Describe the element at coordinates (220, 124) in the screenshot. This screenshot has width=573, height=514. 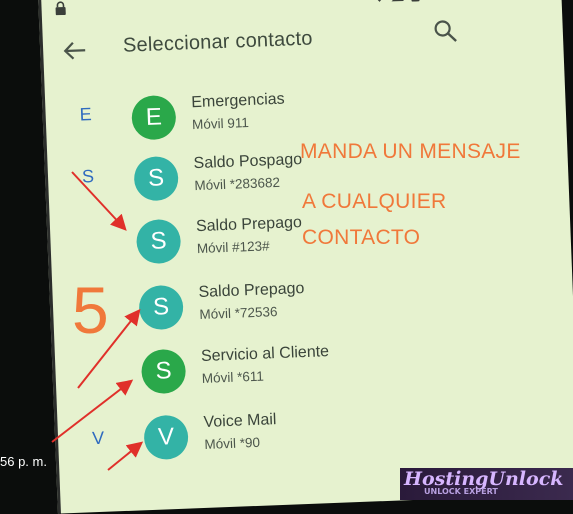
I see `contact-phone: Móvil 911` at that location.